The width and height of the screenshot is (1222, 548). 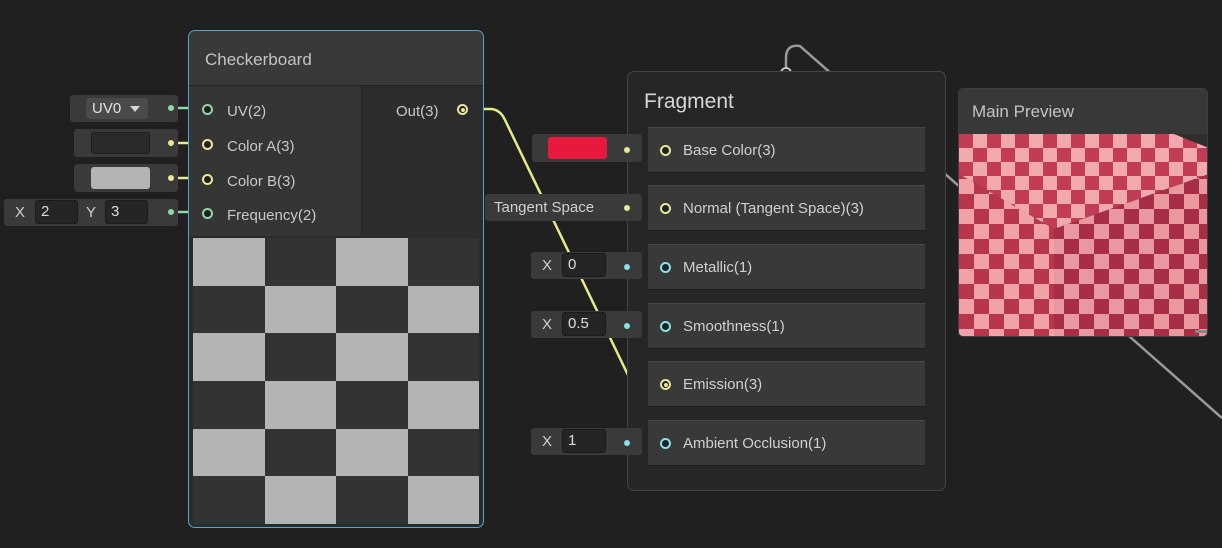 What do you see at coordinates (417, 111) in the screenshot?
I see `out-output-label: Out(3)` at bounding box center [417, 111].